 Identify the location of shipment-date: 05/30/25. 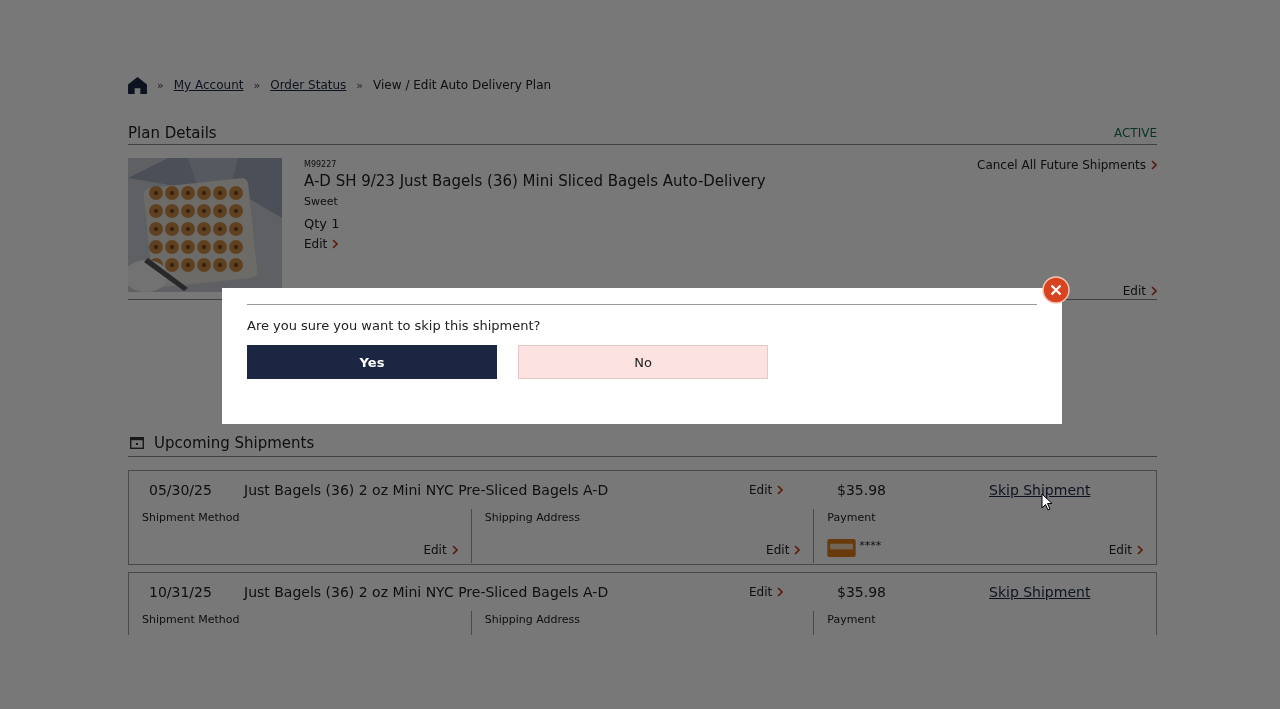
(180, 490).